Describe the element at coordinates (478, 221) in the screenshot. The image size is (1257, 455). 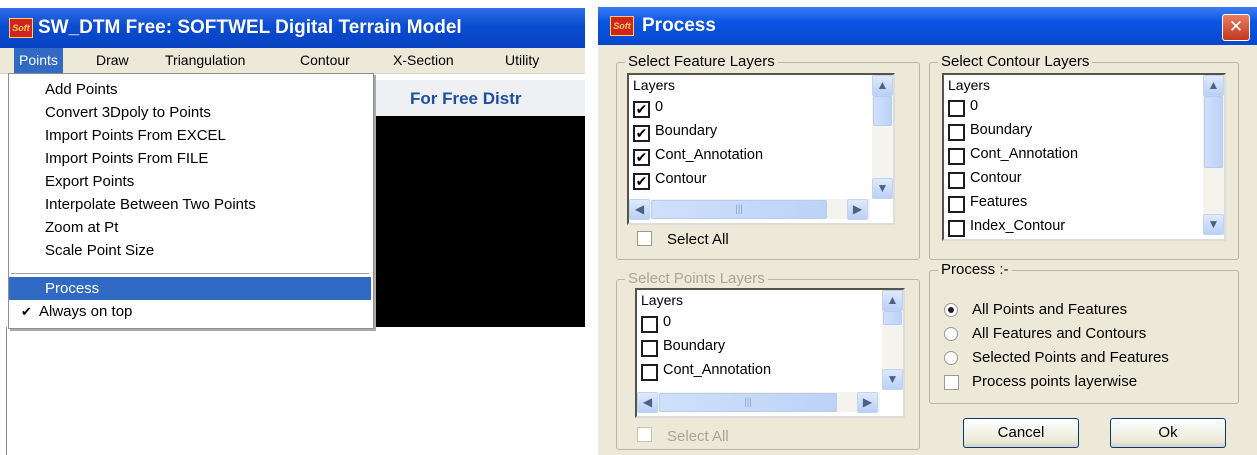
I see `drawing-canvas` at that location.